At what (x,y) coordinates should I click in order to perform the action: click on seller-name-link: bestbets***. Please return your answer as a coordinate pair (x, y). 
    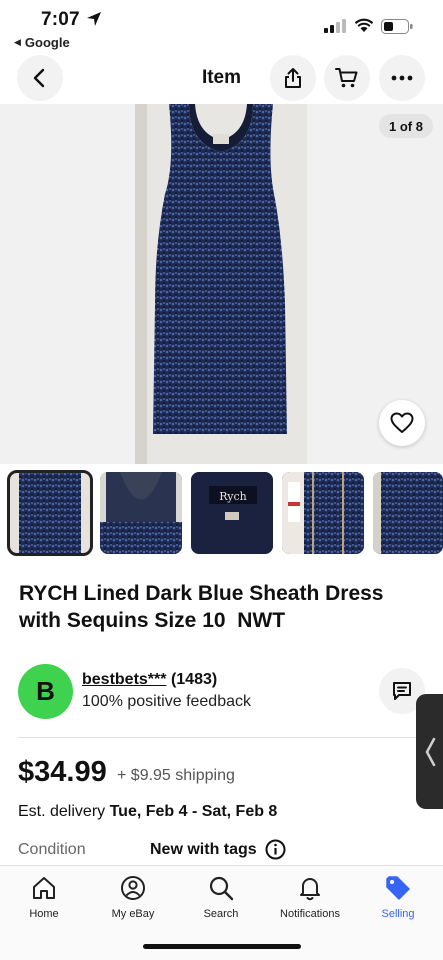
    Looking at the image, I should click on (124, 679).